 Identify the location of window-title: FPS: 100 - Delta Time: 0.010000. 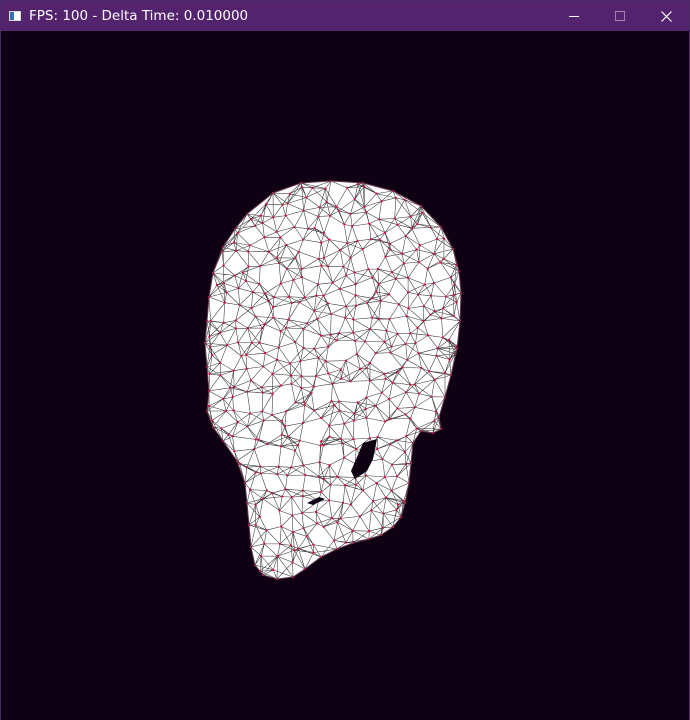
(139, 16).